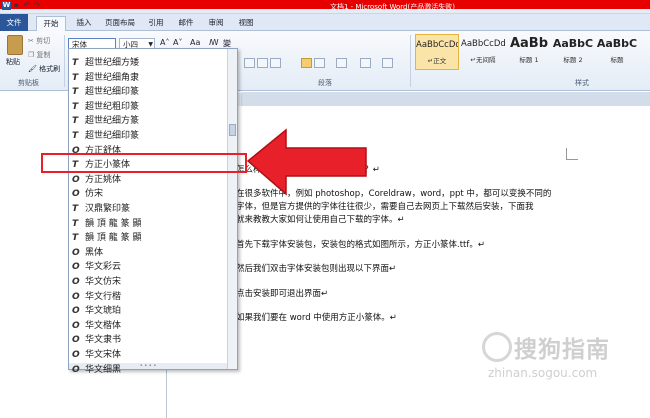  Describe the element at coordinates (617, 52) in the screenshot. I see `style-title: AaBbC 标题` at that location.